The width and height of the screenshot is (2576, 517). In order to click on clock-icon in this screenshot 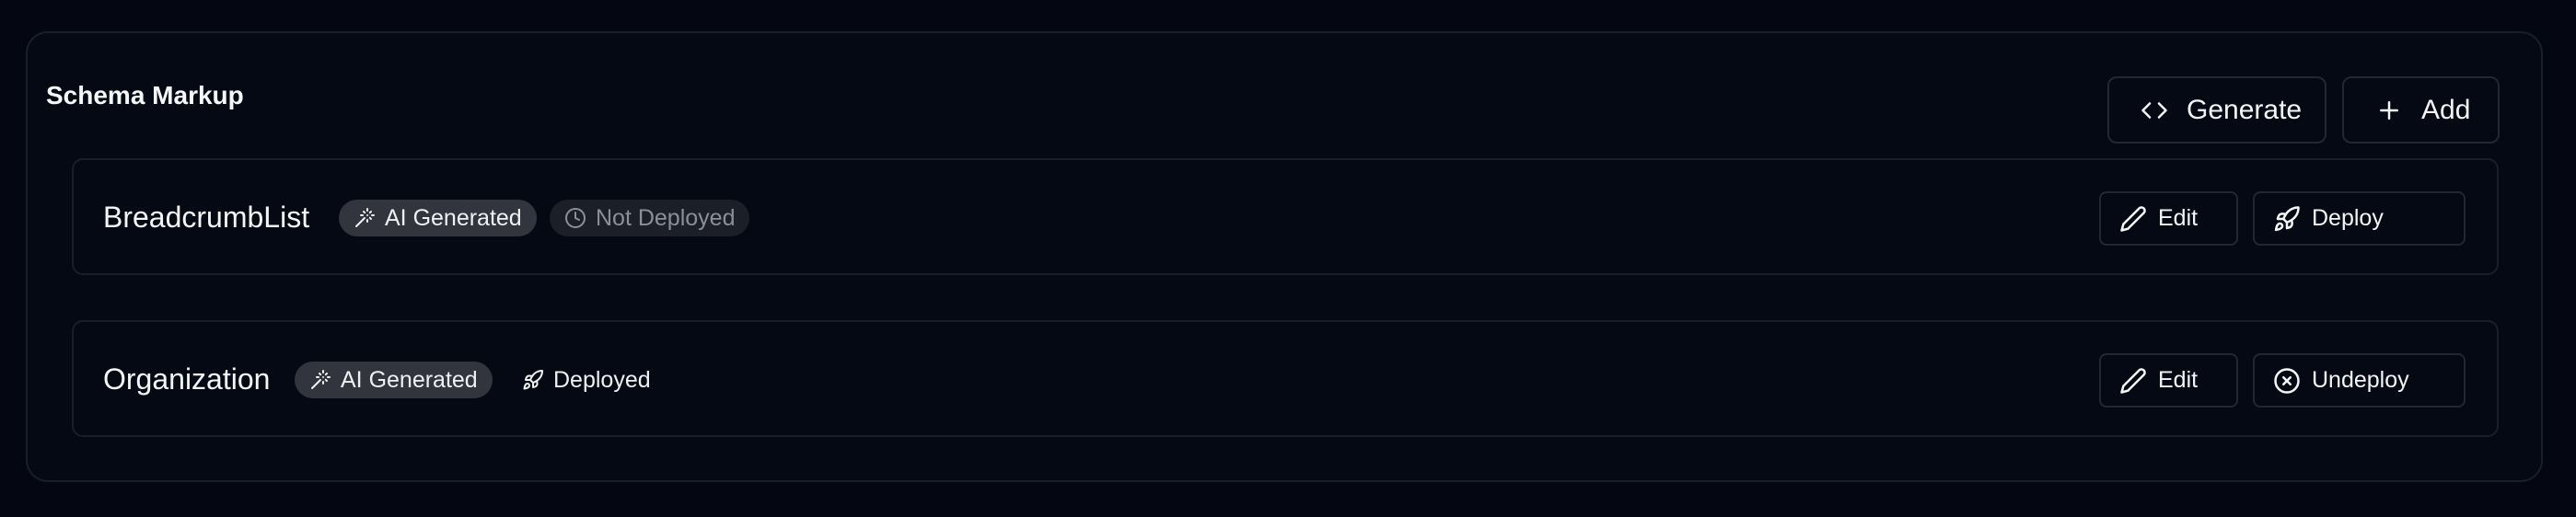, I will do `click(575, 218)`.